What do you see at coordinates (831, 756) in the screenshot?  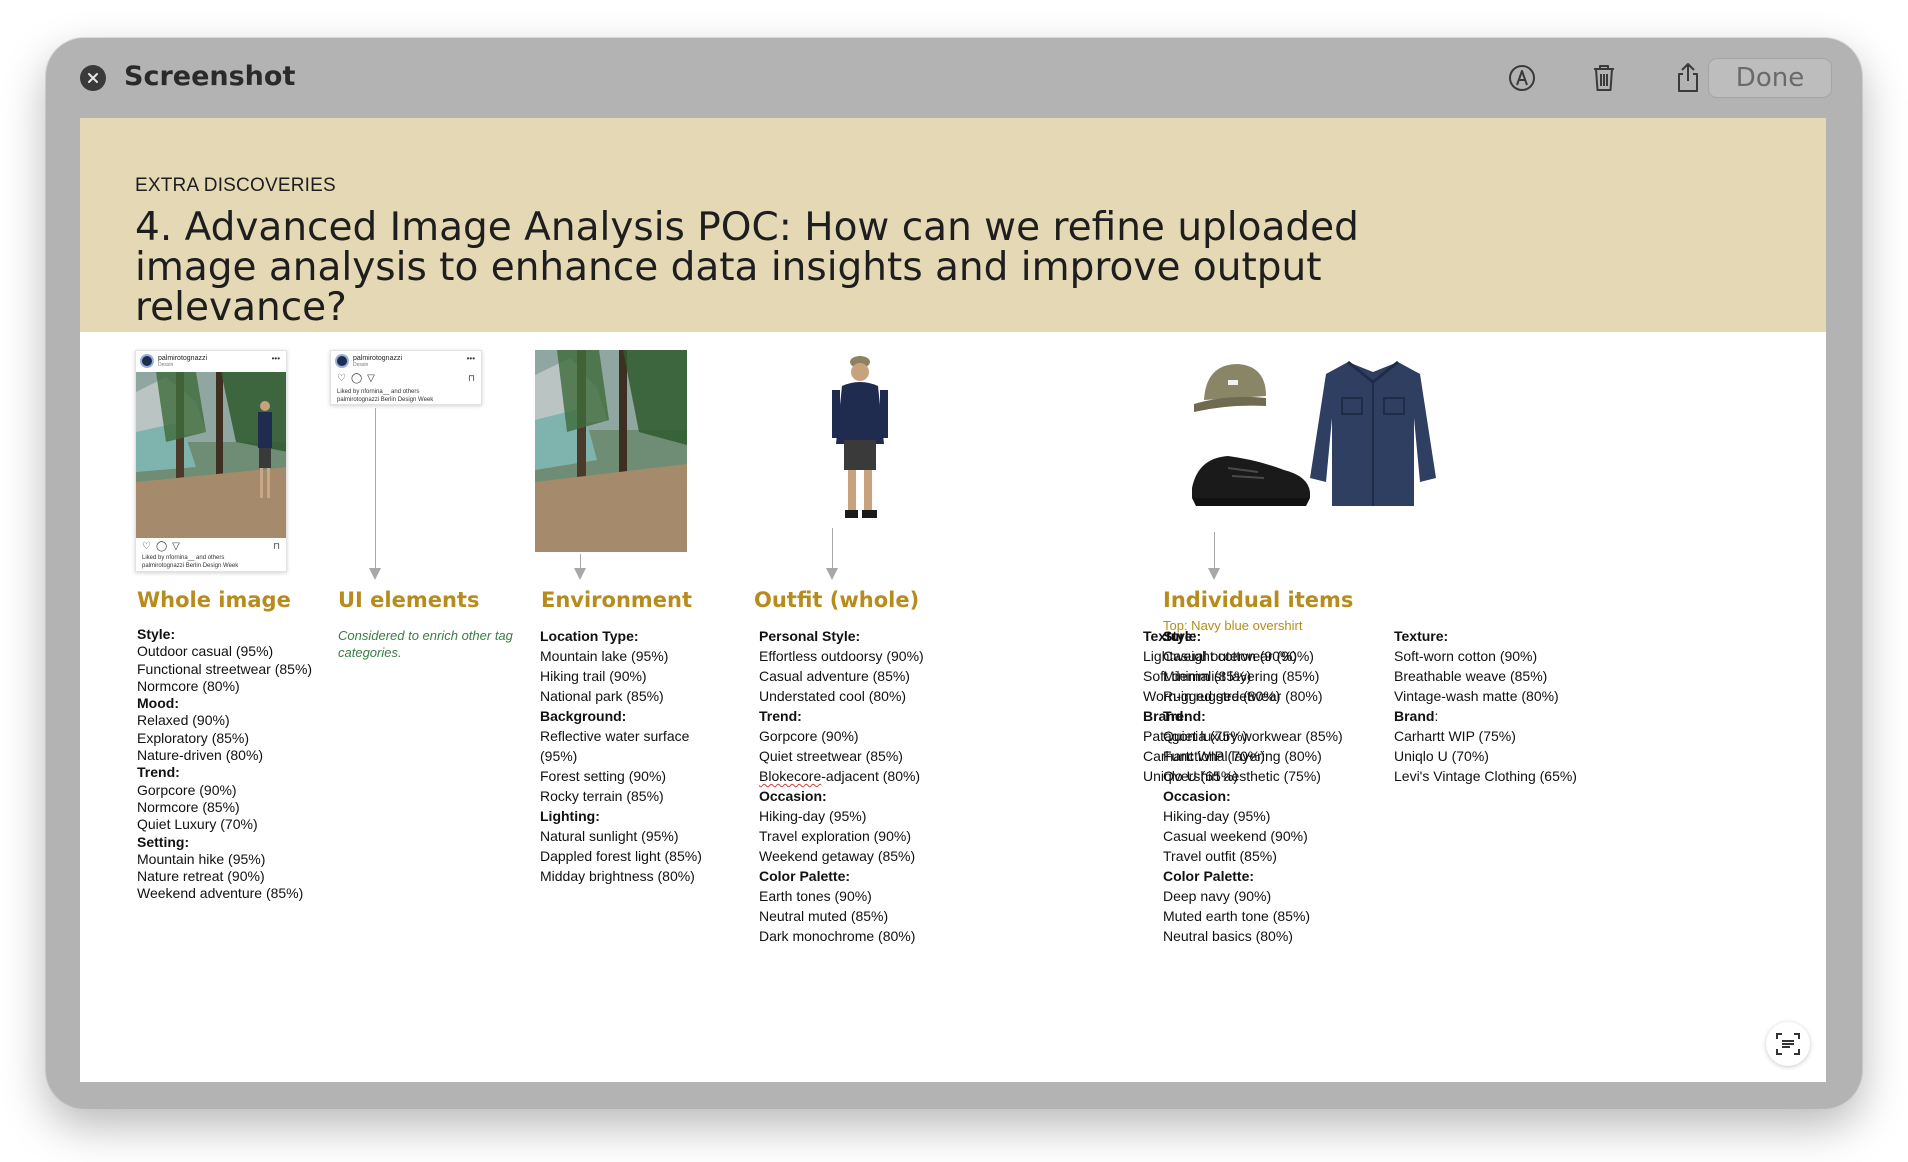 I see `tag-item: Quiet streetwear (85%)` at bounding box center [831, 756].